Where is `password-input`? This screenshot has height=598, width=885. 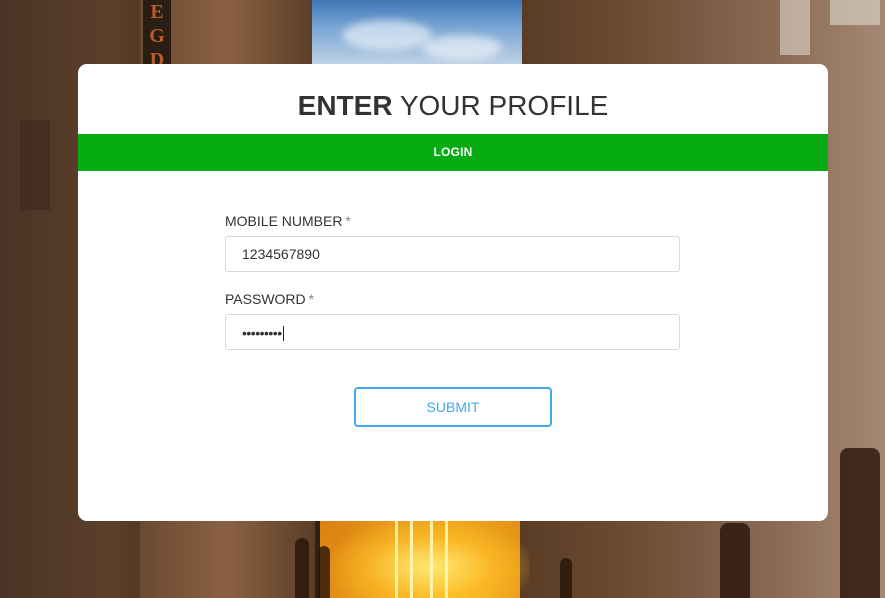 password-input is located at coordinates (452, 332).